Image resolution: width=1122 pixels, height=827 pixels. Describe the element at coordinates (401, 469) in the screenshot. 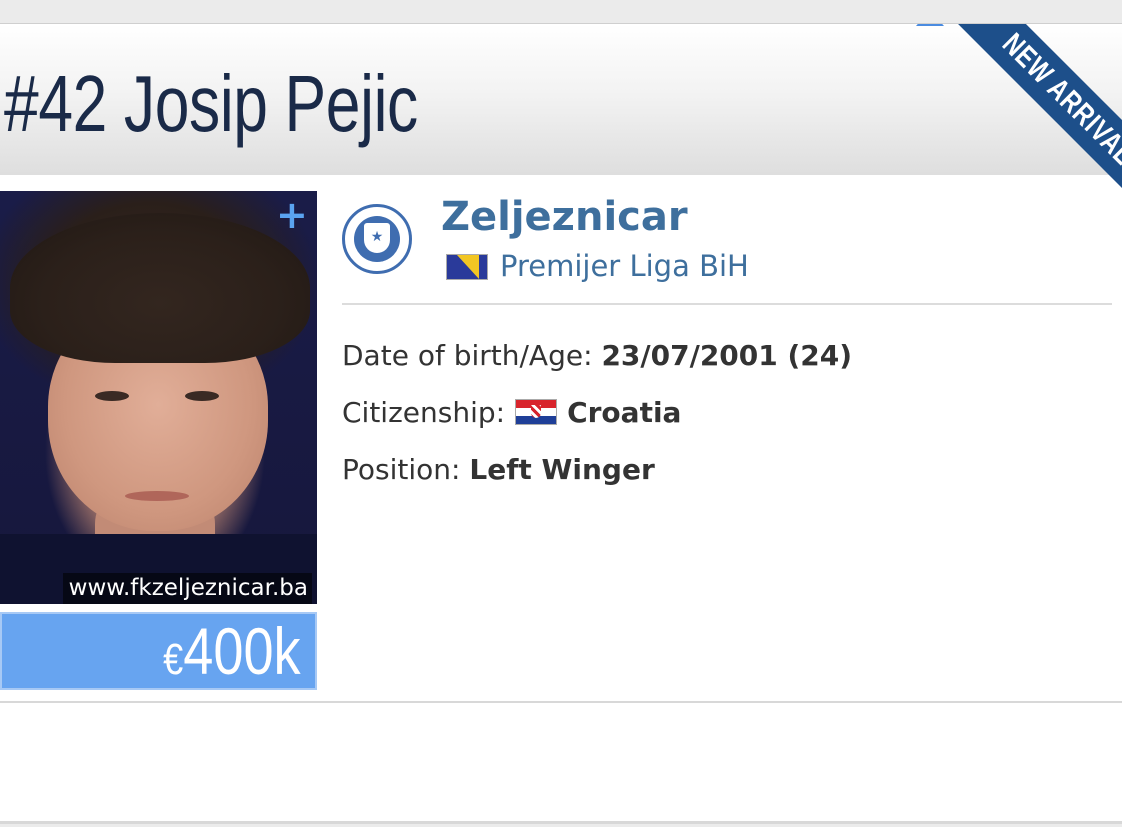

I see `position-label: Position:` at that location.